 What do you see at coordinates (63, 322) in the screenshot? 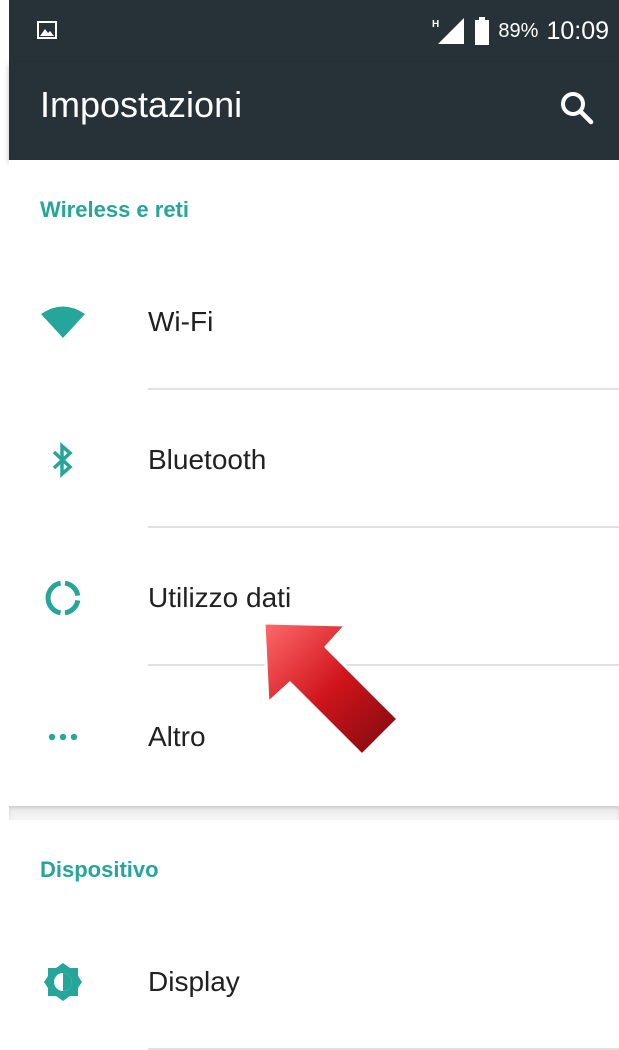
I see `wifi-icon` at bounding box center [63, 322].